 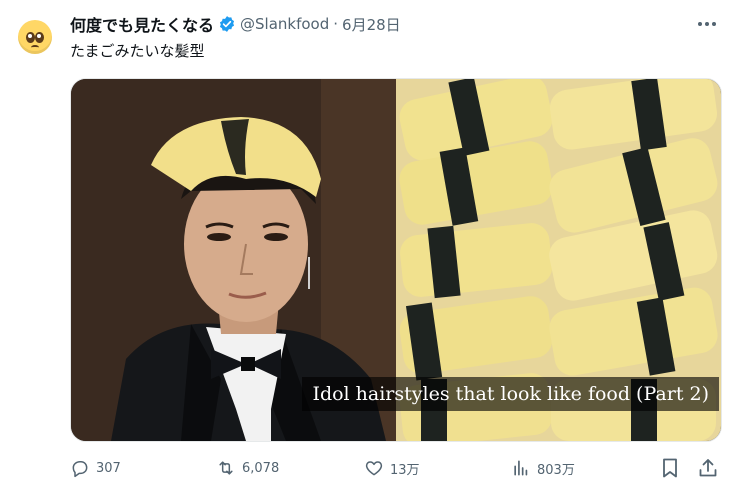 What do you see at coordinates (284, 24) in the screenshot?
I see `user-handle: @Slankfood` at bounding box center [284, 24].